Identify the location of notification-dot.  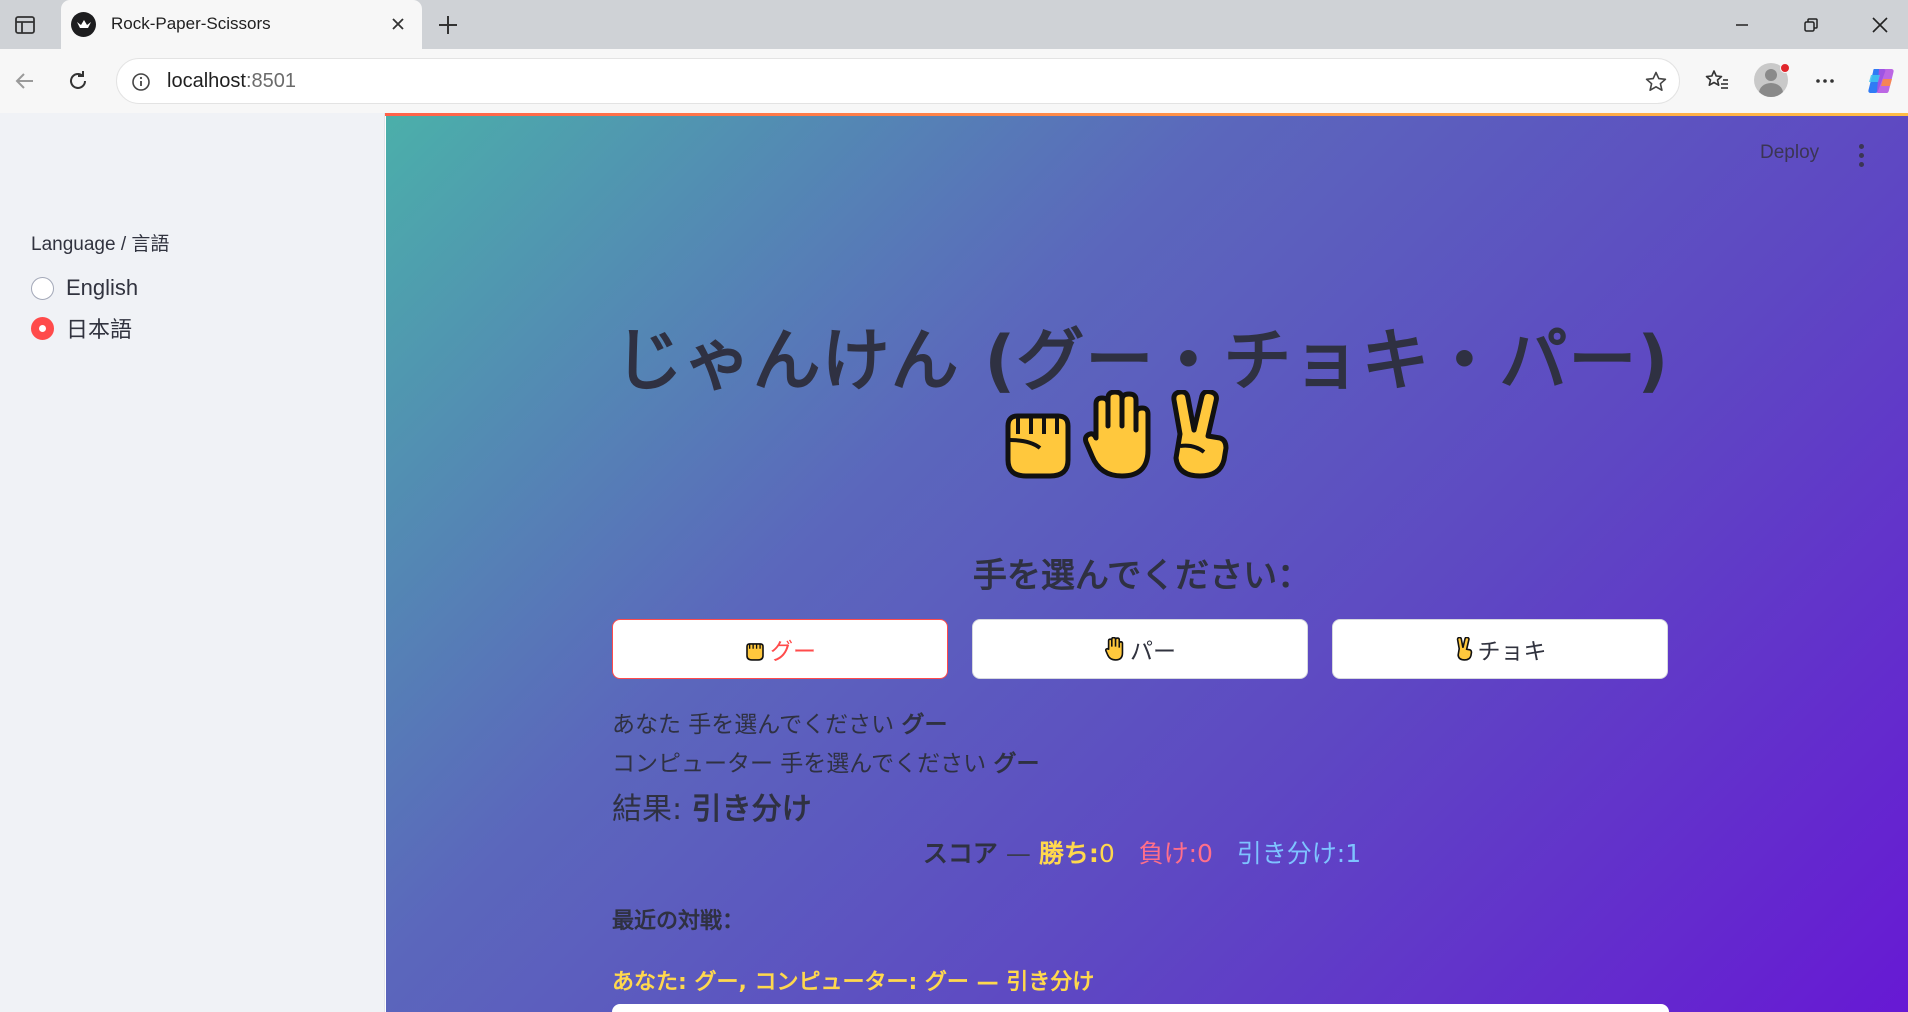
(1785, 68).